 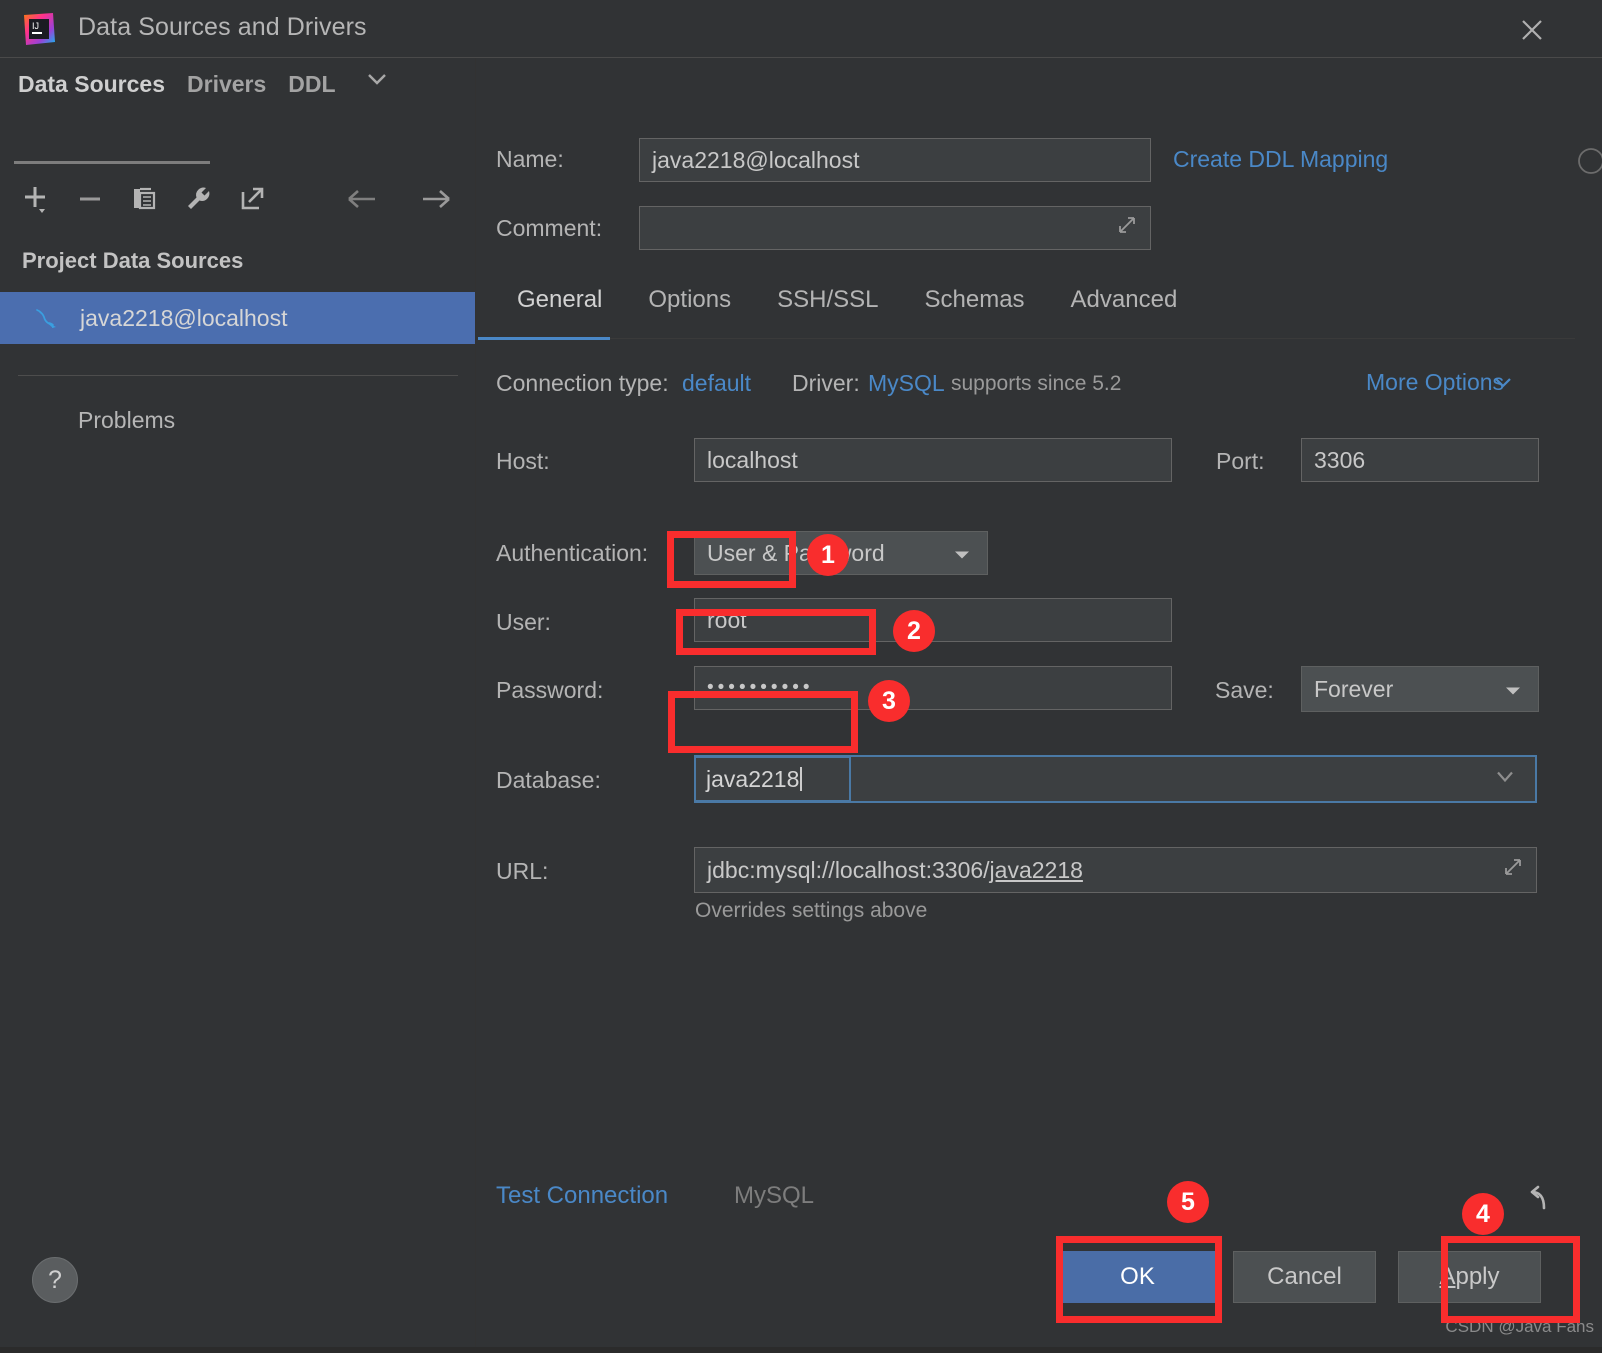 What do you see at coordinates (582, 1196) in the screenshot?
I see `test-connection-link: Test Connection` at bounding box center [582, 1196].